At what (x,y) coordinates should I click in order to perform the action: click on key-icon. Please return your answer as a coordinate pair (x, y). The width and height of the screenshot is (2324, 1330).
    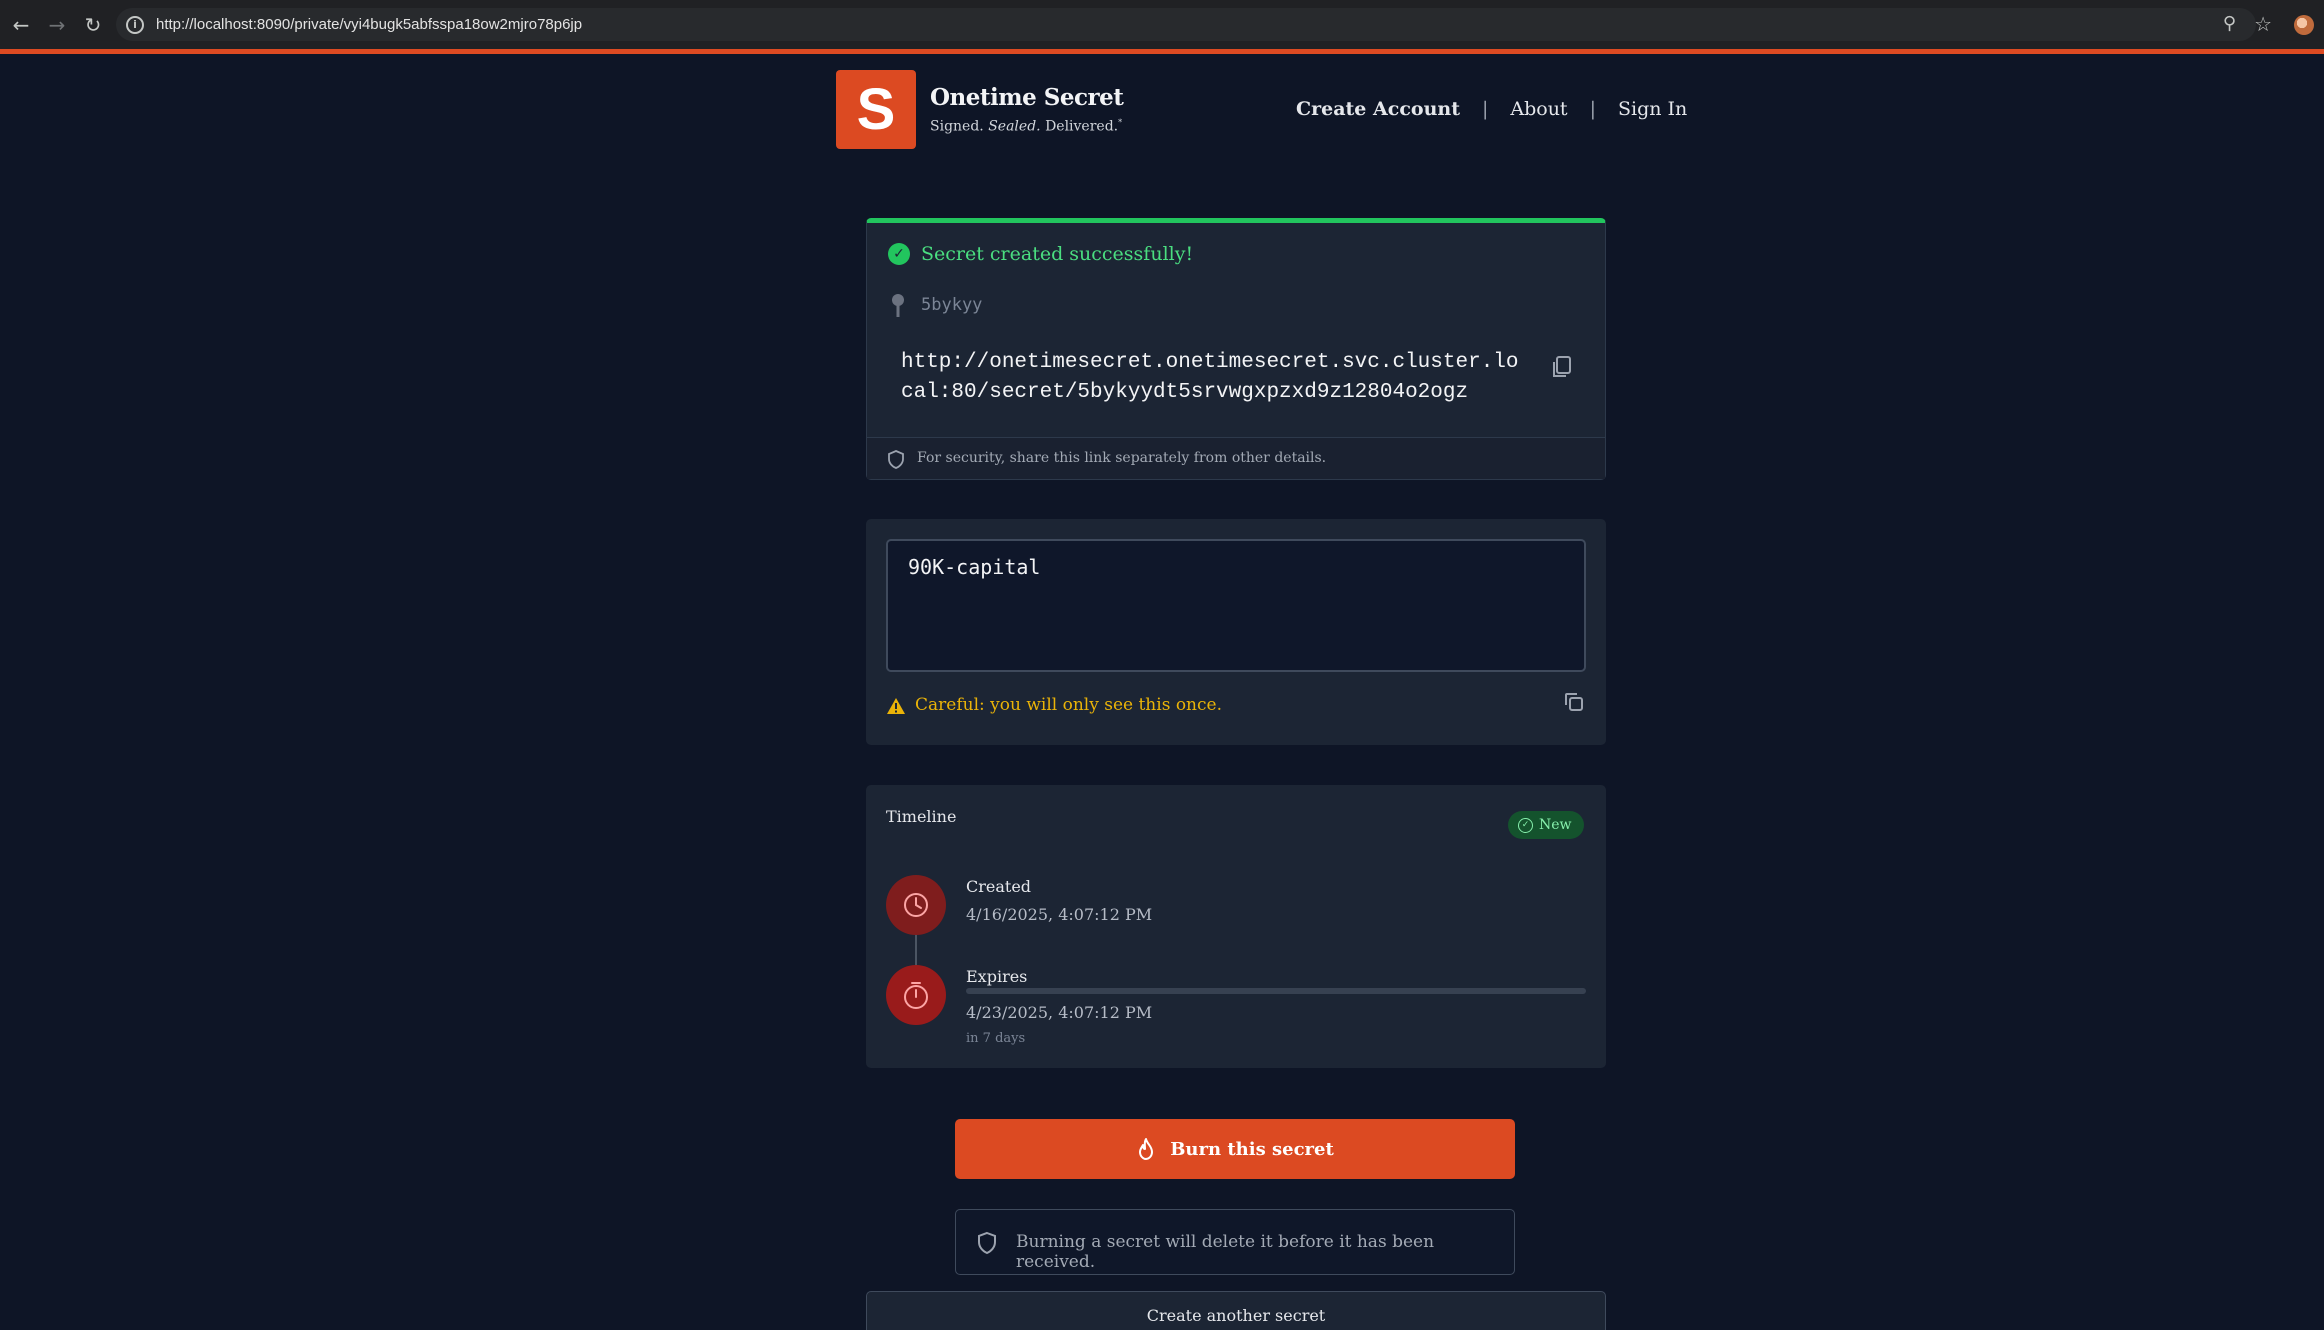
    Looking at the image, I should click on (898, 305).